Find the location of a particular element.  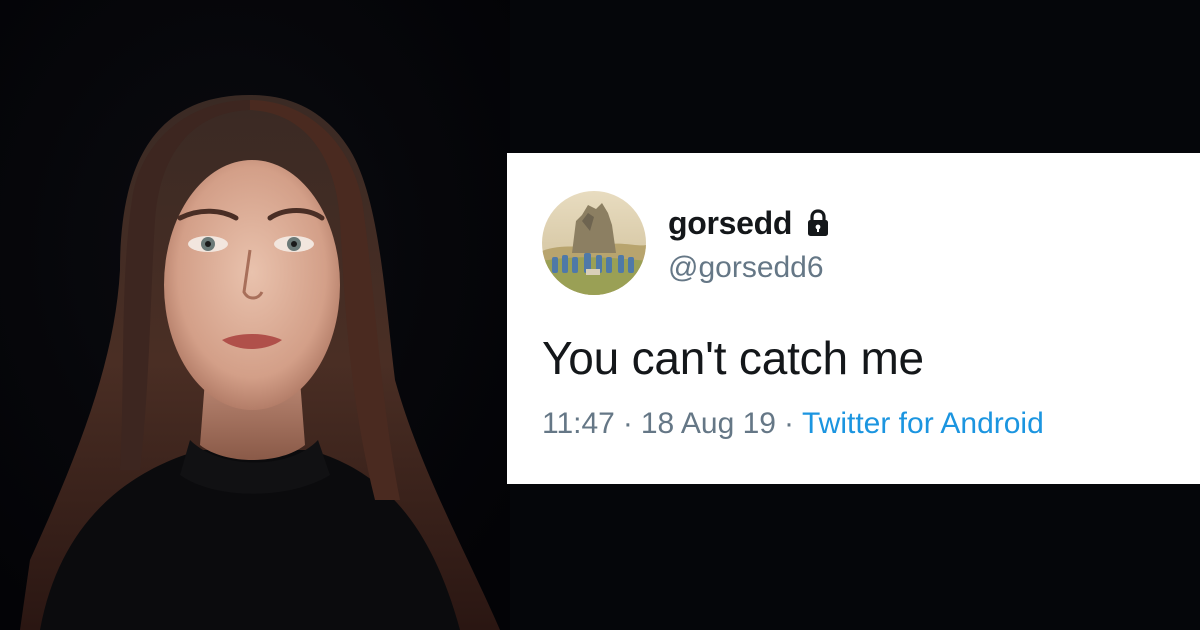

tweet-source-link: Twitter for Android is located at coordinates (923, 423).